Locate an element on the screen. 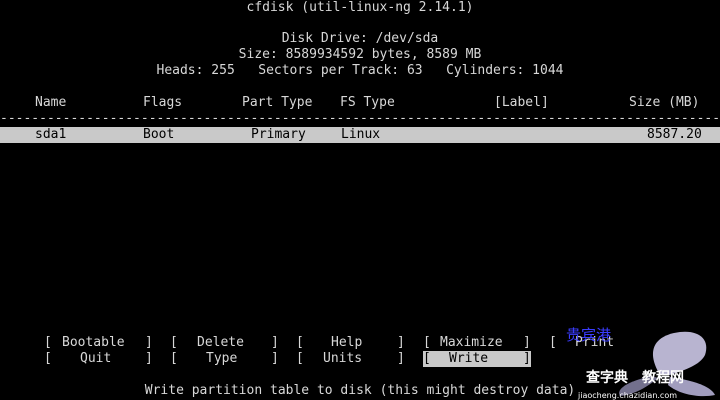  partition-name: sda1 is located at coordinates (51, 134).